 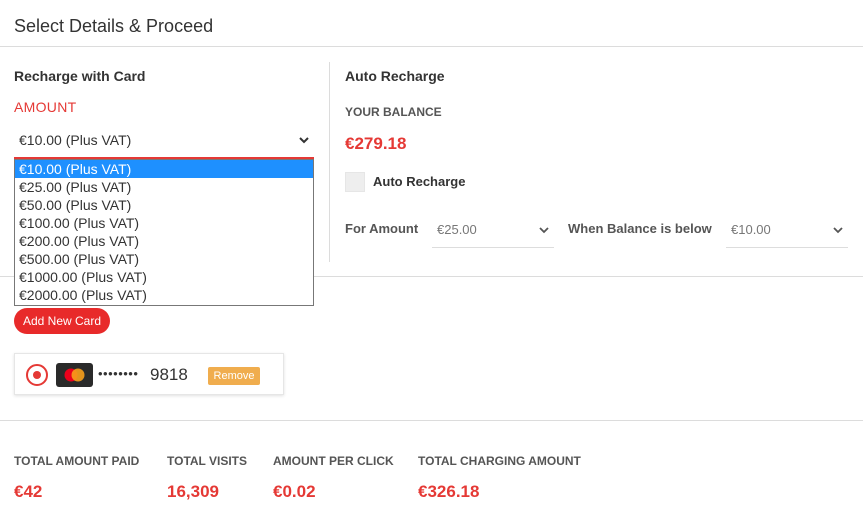 I want to click on add-new-card-button: Add New Card, so click(x=62, y=321).